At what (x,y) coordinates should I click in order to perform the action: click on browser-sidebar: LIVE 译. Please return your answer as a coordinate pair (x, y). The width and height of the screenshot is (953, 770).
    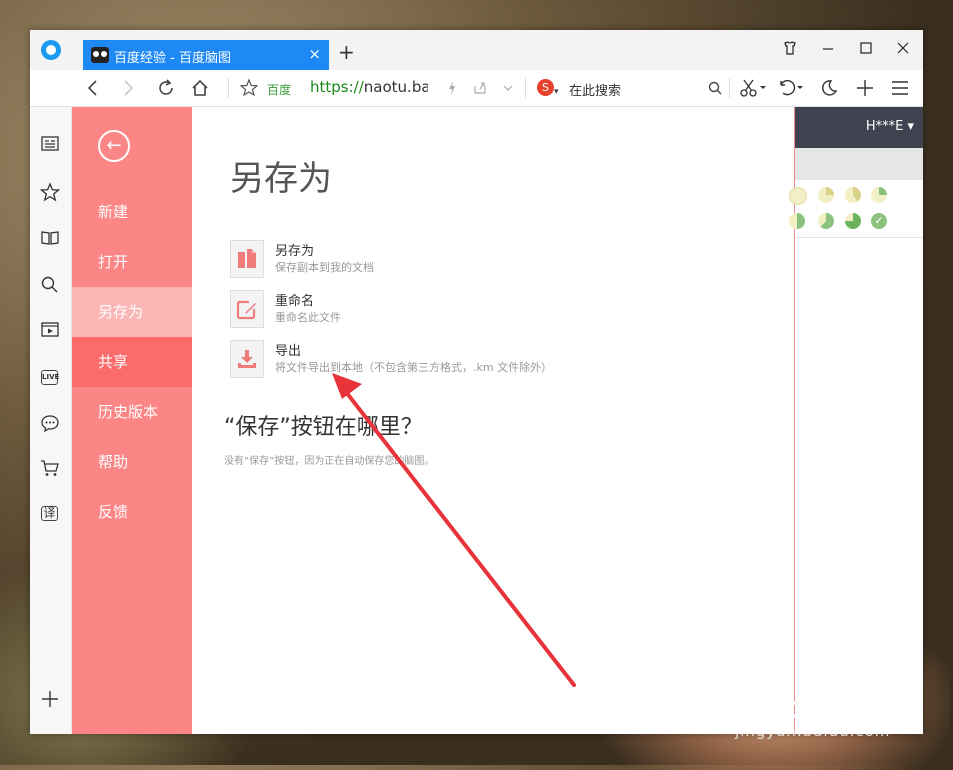
    Looking at the image, I should click on (51, 420).